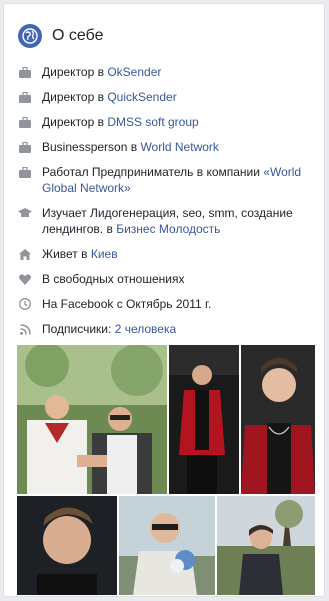 The height and width of the screenshot is (601, 329). What do you see at coordinates (78, 35) in the screenshot?
I see `about-title: О себе` at bounding box center [78, 35].